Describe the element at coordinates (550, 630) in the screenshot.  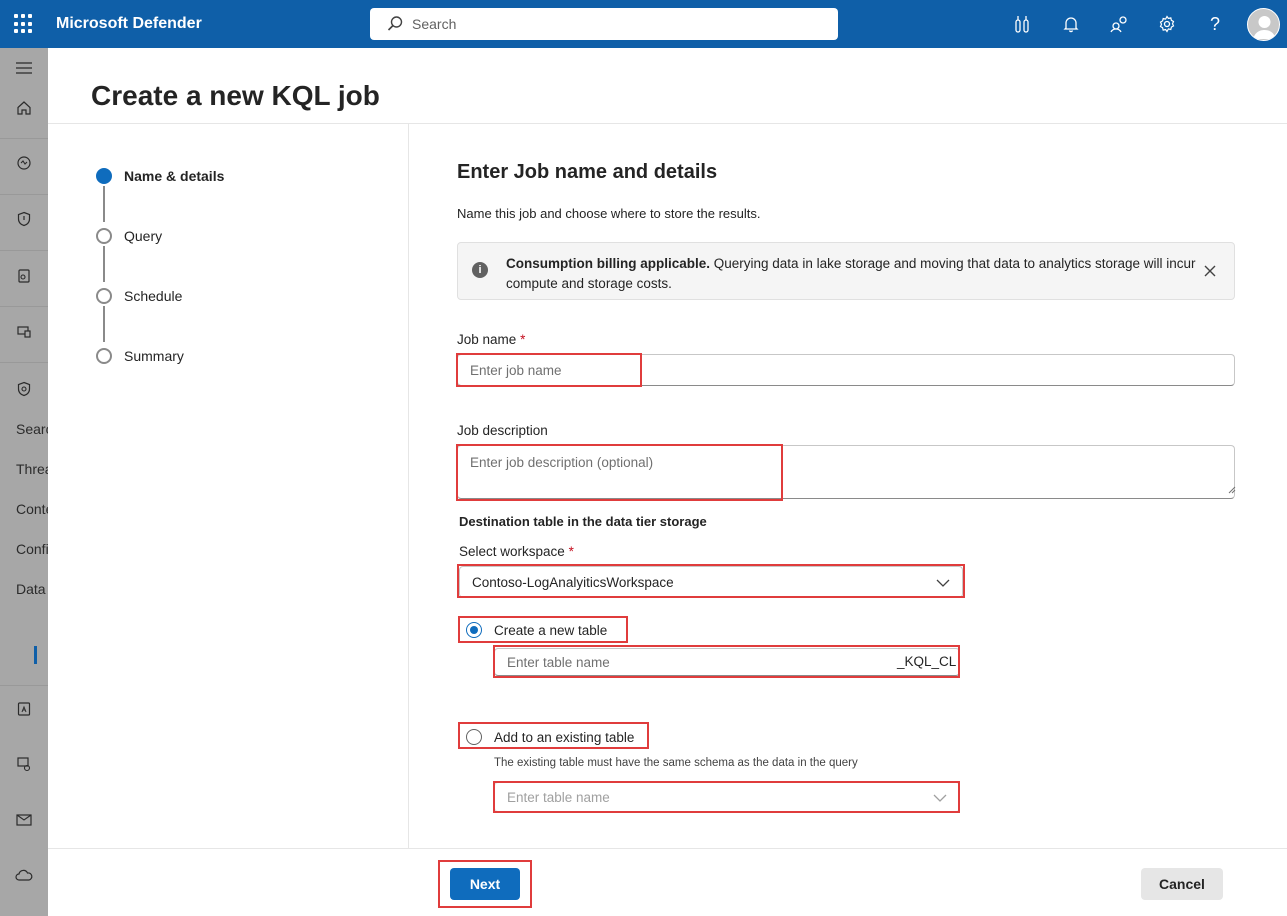
I see `create-new-table-label: Create a new table` at that location.